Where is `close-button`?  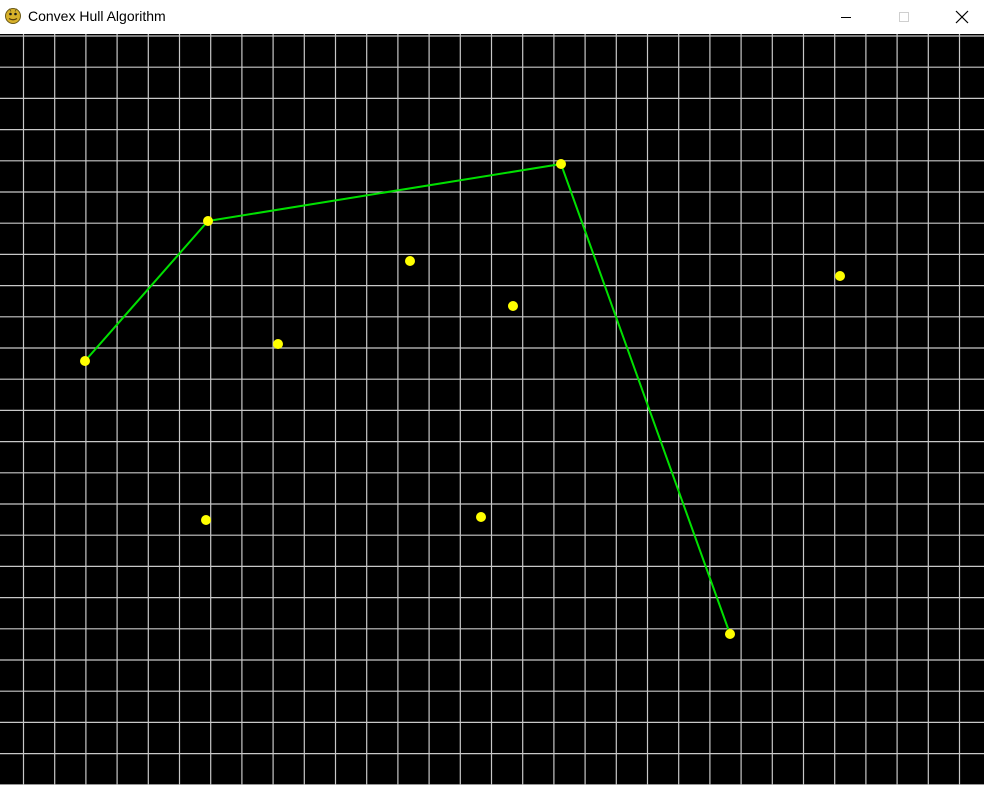 close-button is located at coordinates (958, 17).